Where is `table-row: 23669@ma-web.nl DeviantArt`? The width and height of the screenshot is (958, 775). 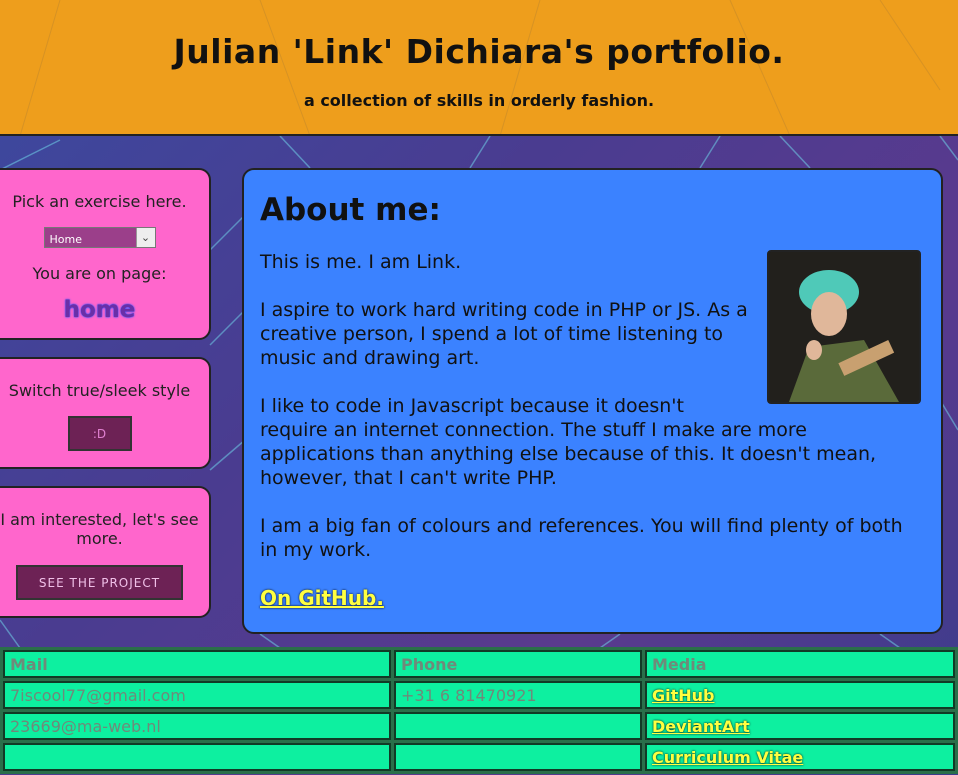 table-row: 23669@ma-web.nl DeviantArt is located at coordinates (479, 726).